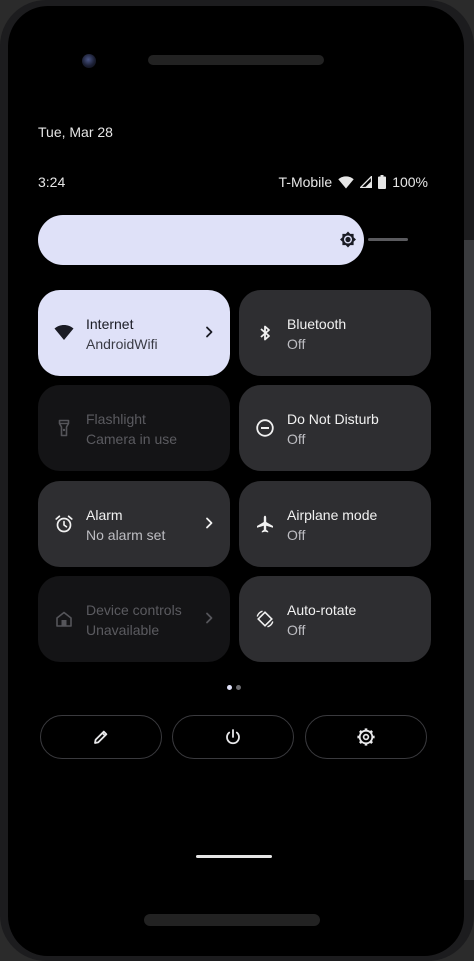  I want to click on tile-subtitle: Camera in use, so click(132, 439).